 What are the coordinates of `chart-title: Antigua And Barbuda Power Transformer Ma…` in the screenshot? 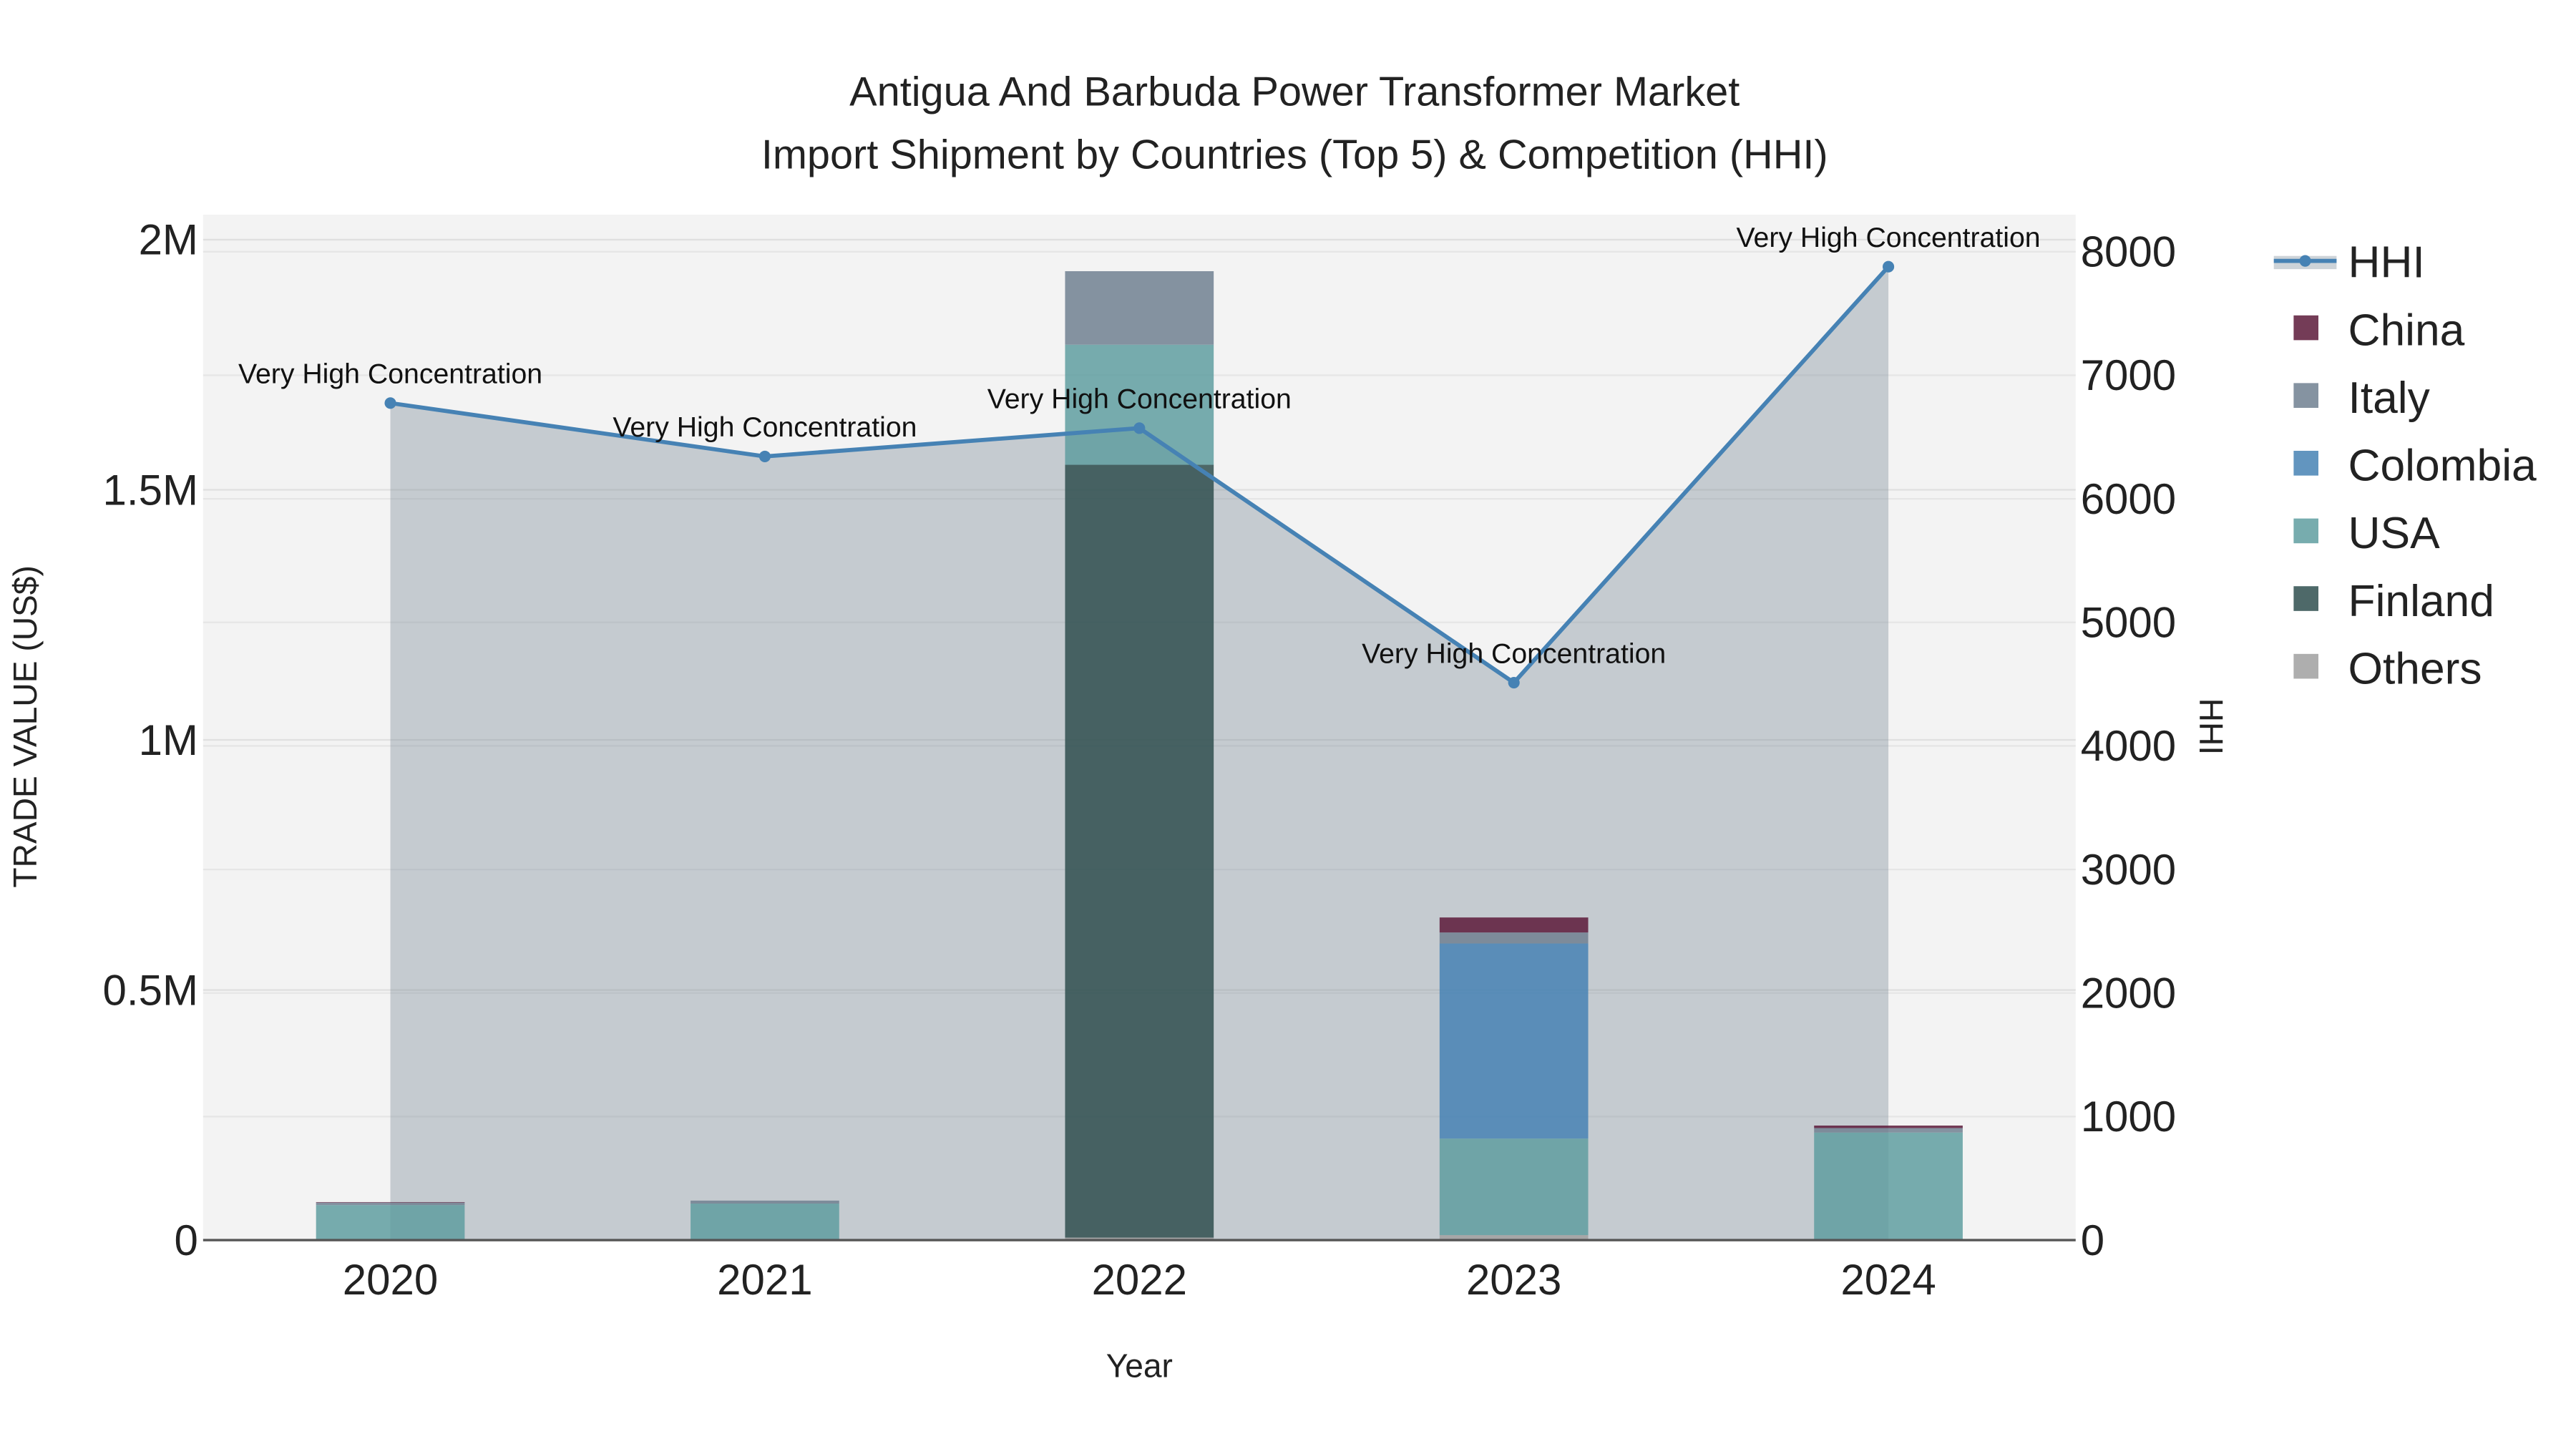 It's located at (1294, 92).